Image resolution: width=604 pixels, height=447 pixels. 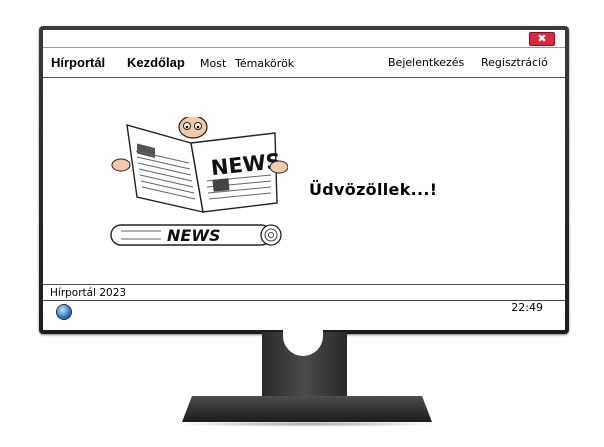 What do you see at coordinates (304, 39) in the screenshot?
I see `window-titlebar: ✖` at bounding box center [304, 39].